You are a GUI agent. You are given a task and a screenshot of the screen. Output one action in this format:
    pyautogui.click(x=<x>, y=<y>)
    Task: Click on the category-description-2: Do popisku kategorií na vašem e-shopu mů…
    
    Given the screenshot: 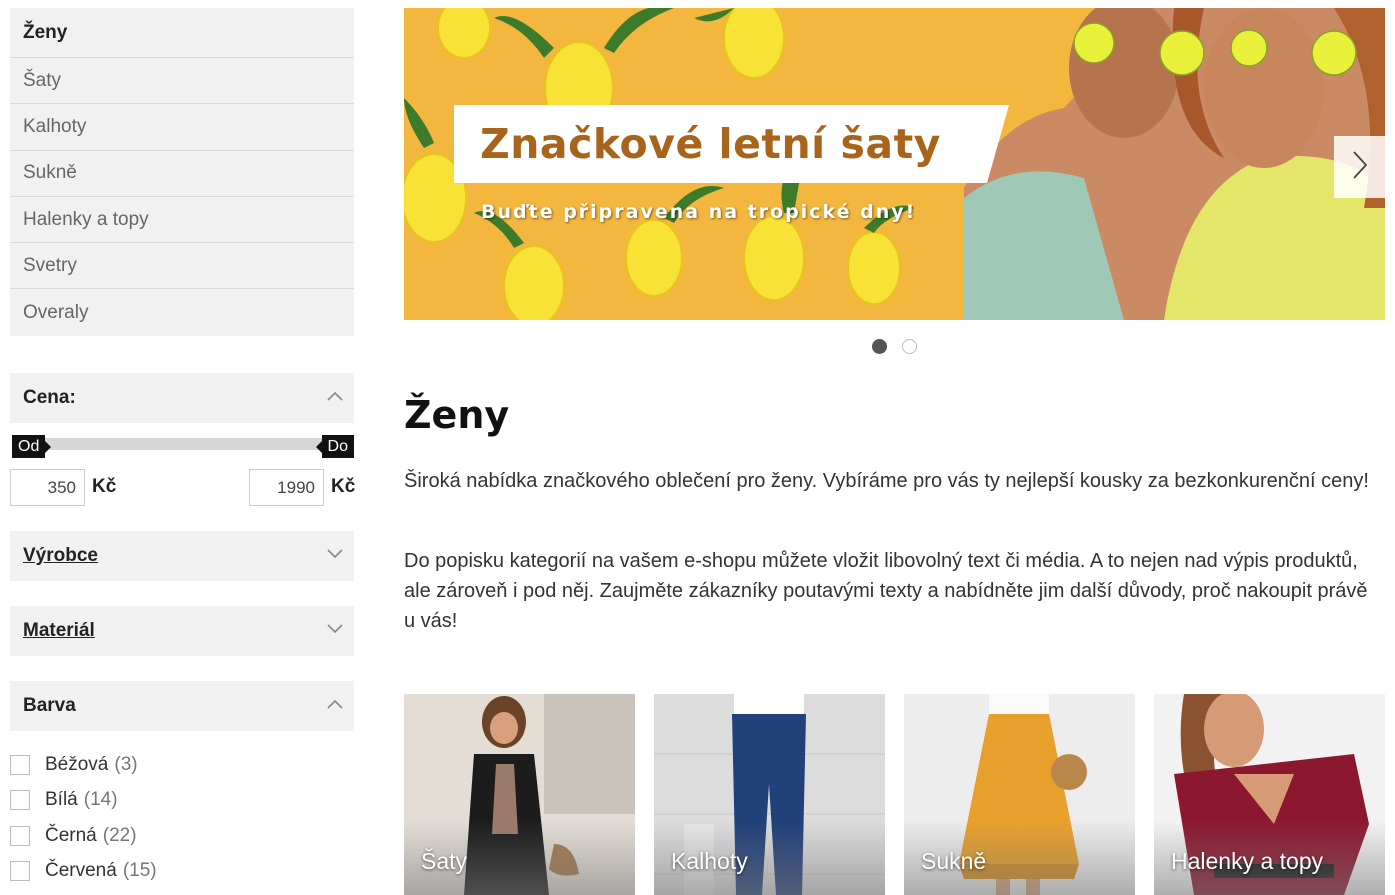 What is the action you would take?
    pyautogui.click(x=886, y=591)
    